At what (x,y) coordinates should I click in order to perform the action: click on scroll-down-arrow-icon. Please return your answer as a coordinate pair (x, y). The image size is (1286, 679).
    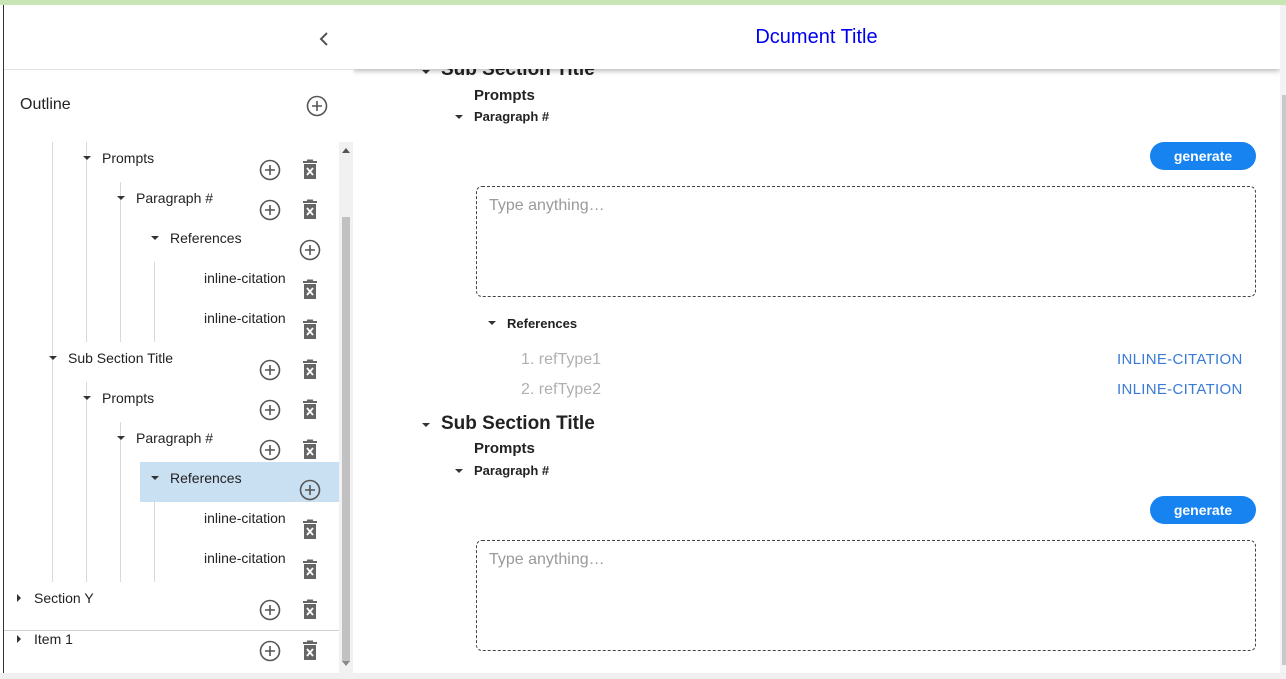
    Looking at the image, I should click on (346, 664).